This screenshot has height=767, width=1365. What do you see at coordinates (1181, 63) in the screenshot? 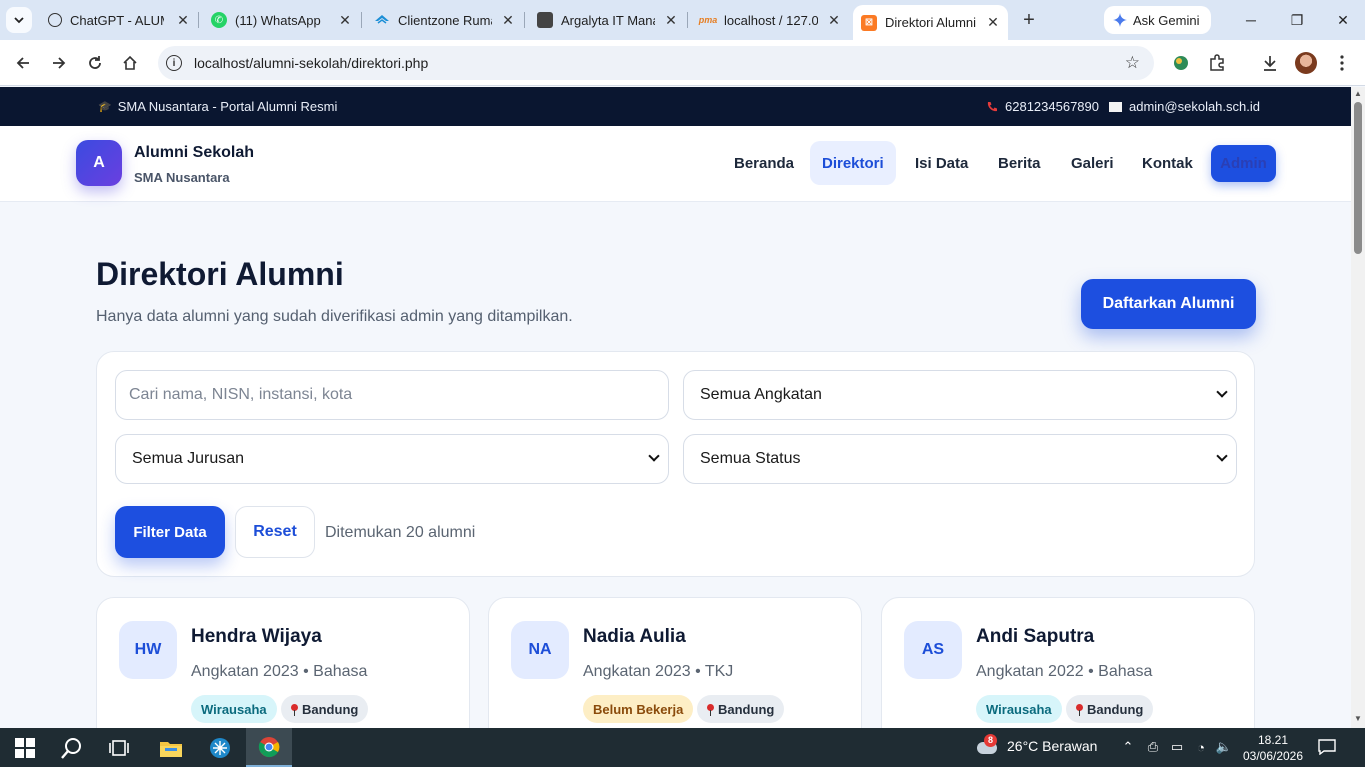
I see `extension-globe-icon` at bounding box center [1181, 63].